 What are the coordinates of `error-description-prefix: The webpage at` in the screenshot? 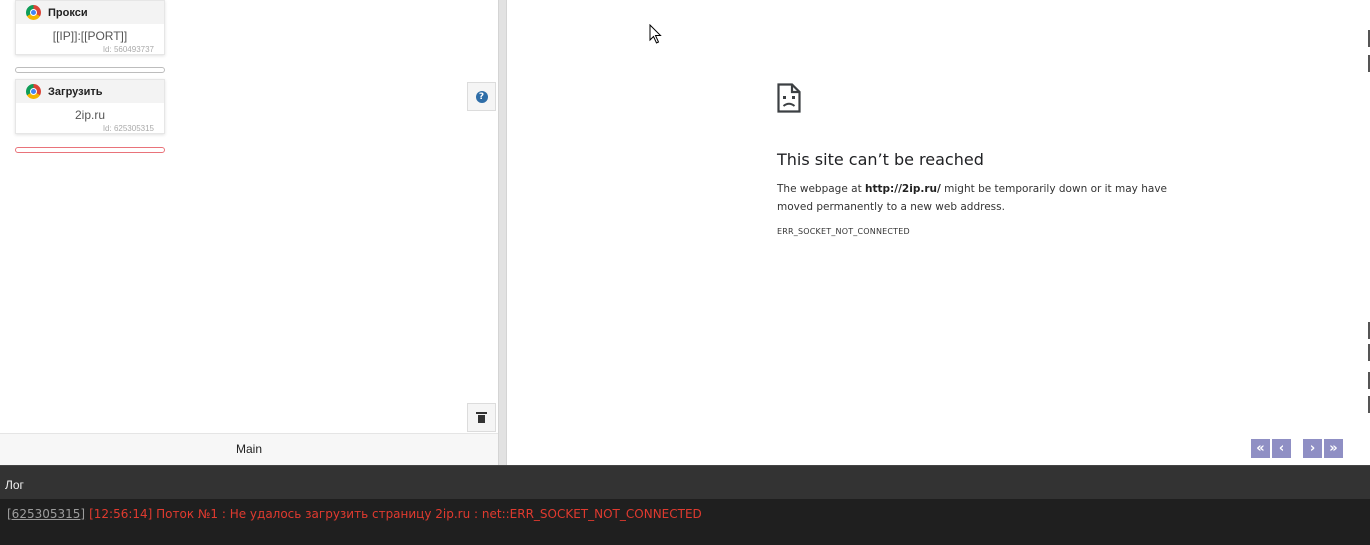 It's located at (821, 189).